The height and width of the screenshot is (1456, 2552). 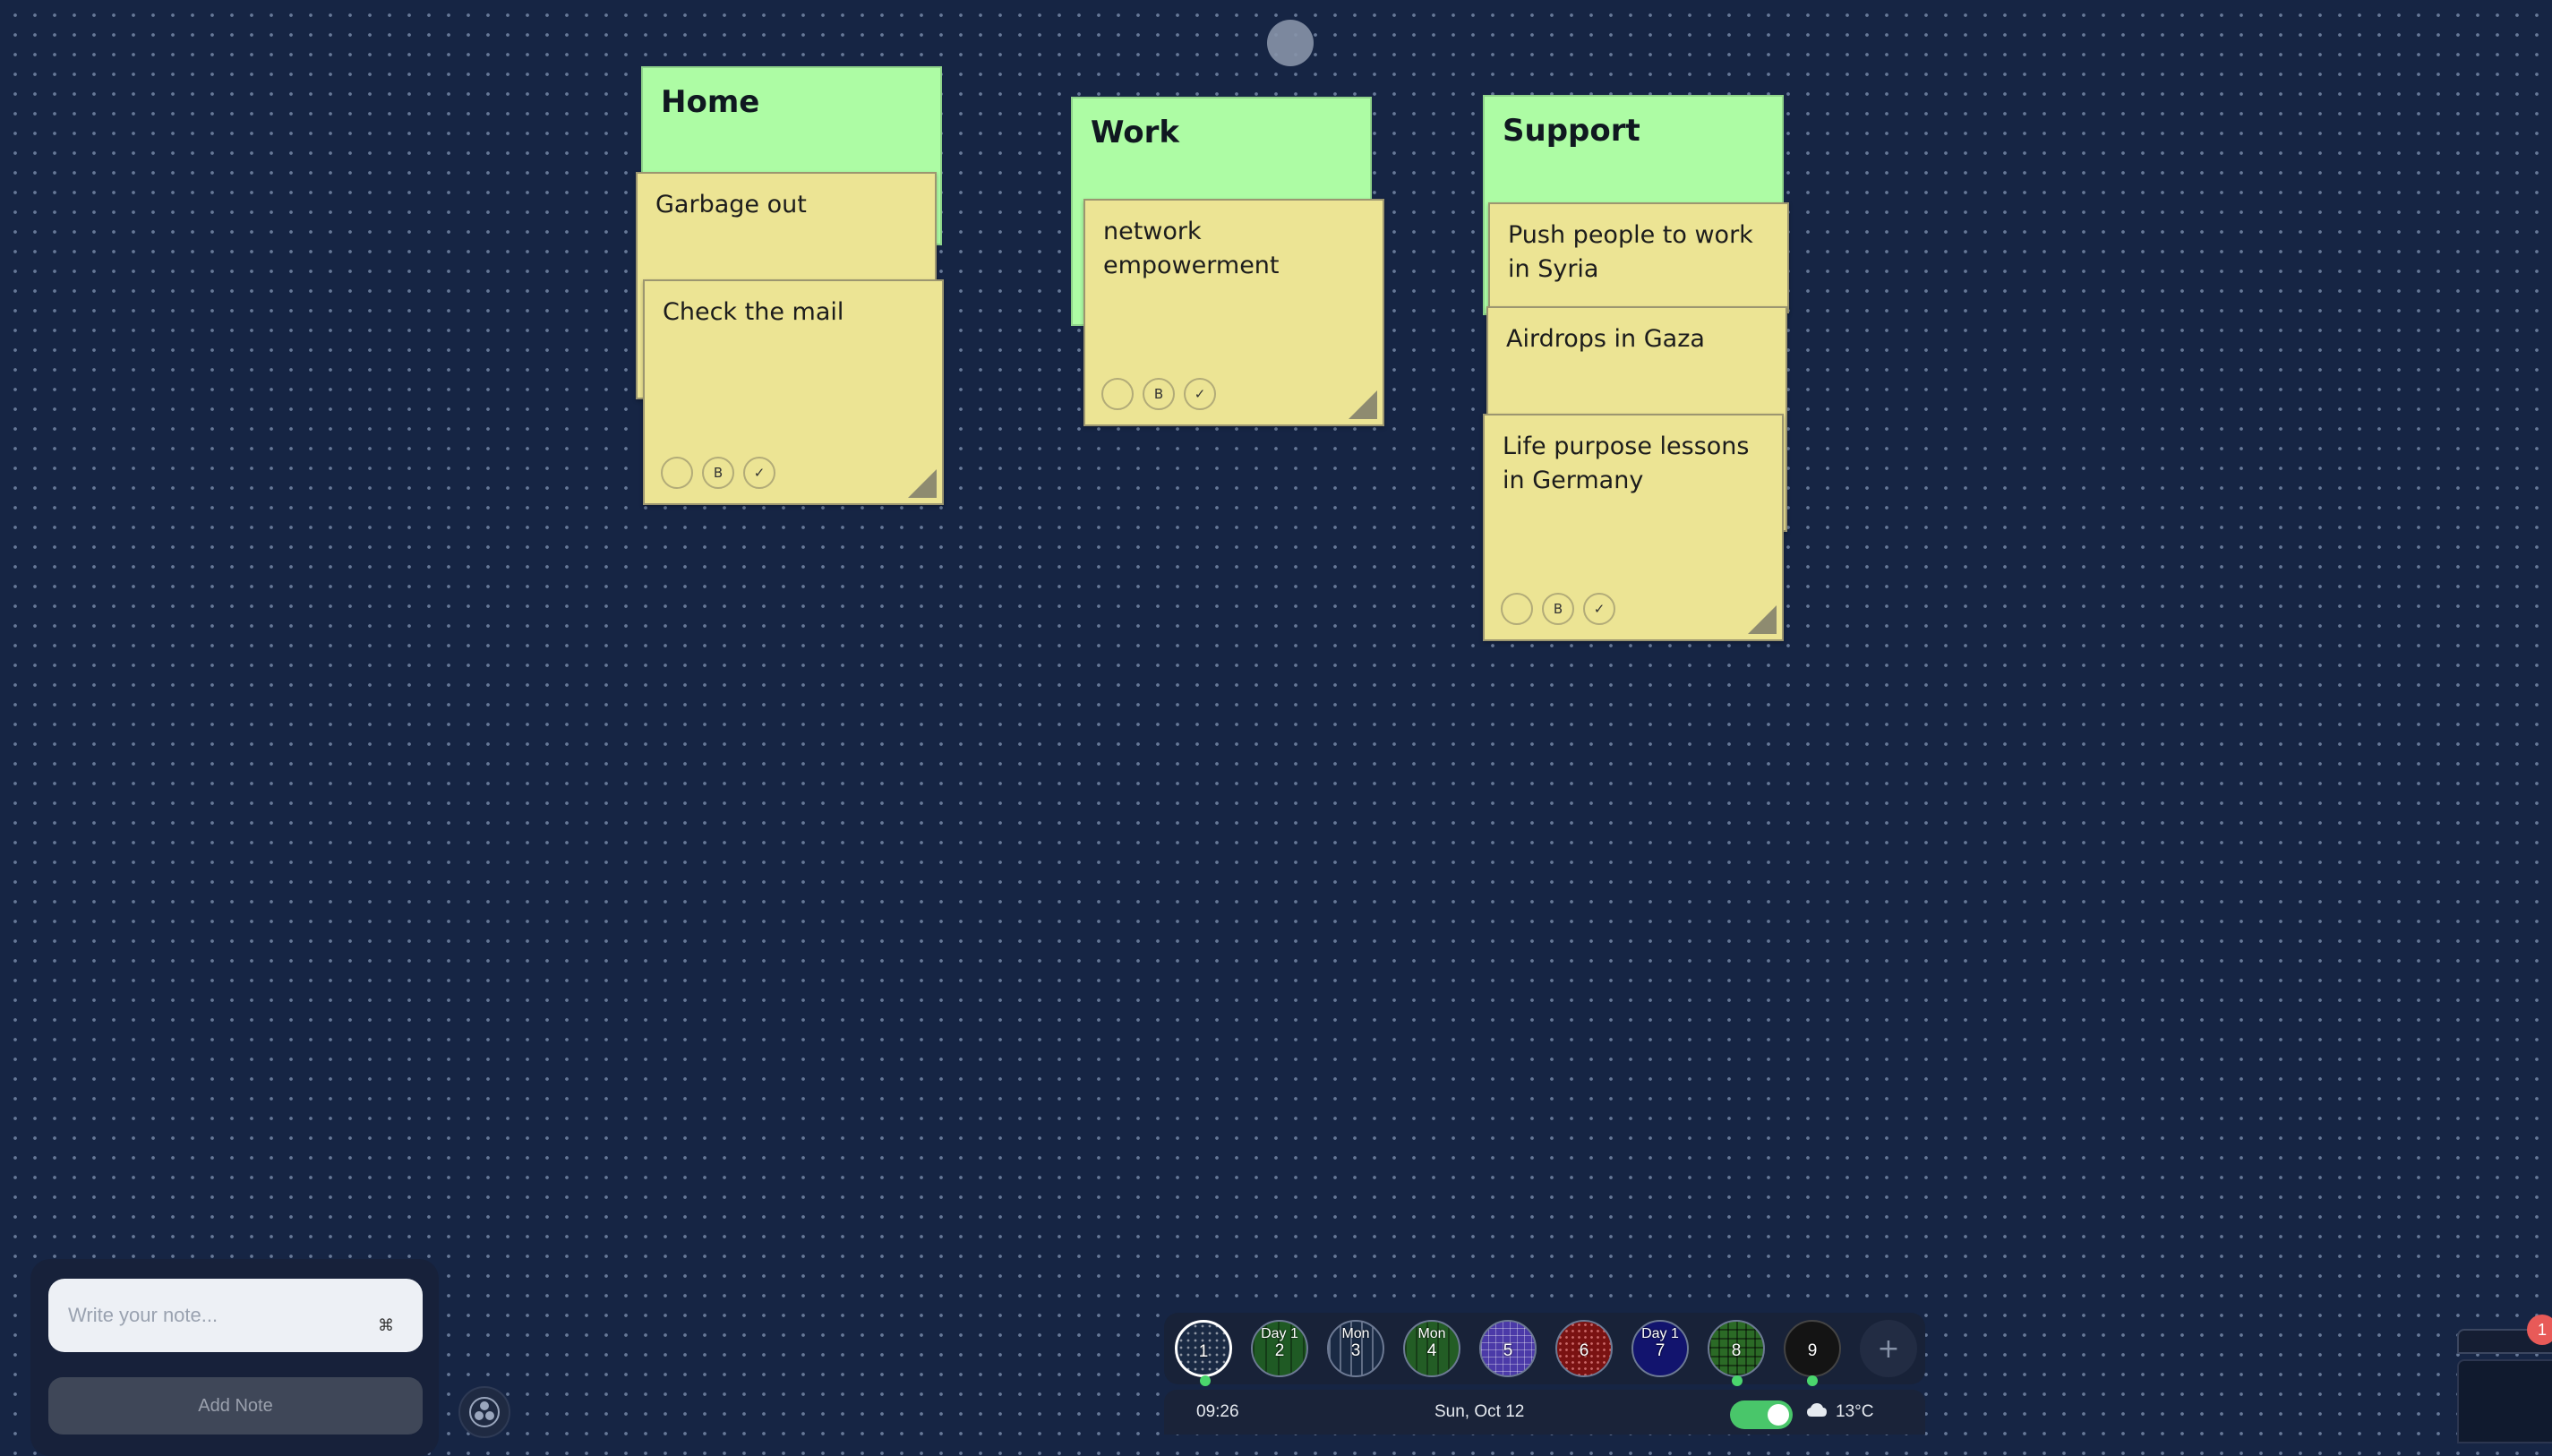 I want to click on status-bar: 09:26 Sun, Oct 12 13°C, so click(x=1544, y=1412).